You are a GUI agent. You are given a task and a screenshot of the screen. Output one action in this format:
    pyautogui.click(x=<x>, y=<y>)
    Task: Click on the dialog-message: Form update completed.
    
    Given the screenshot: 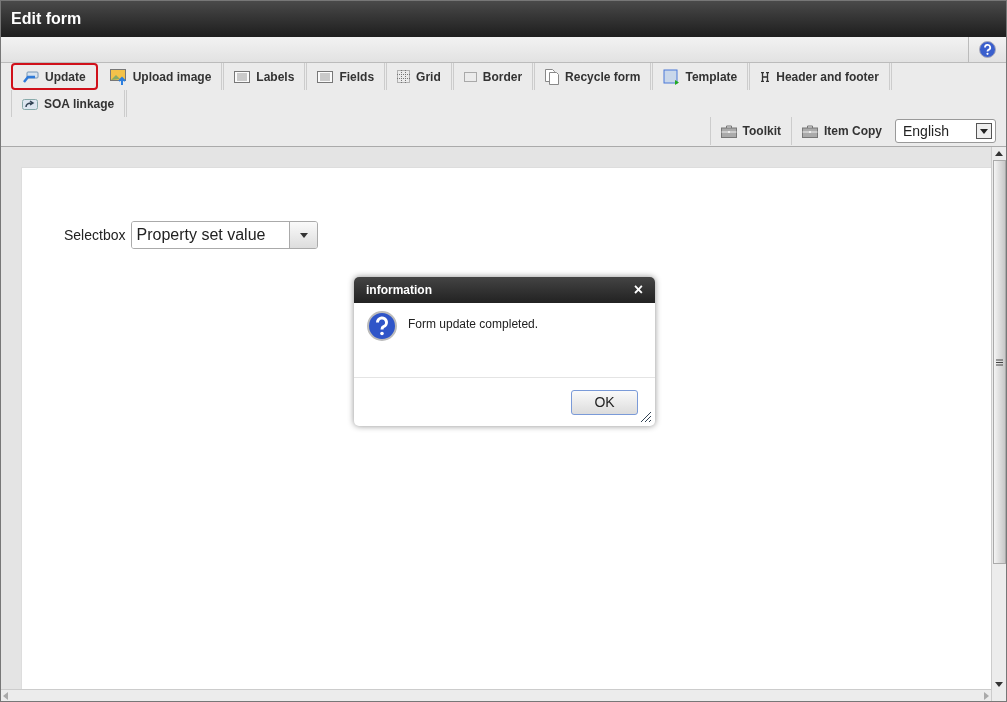 What is the action you would take?
    pyautogui.click(x=473, y=324)
    